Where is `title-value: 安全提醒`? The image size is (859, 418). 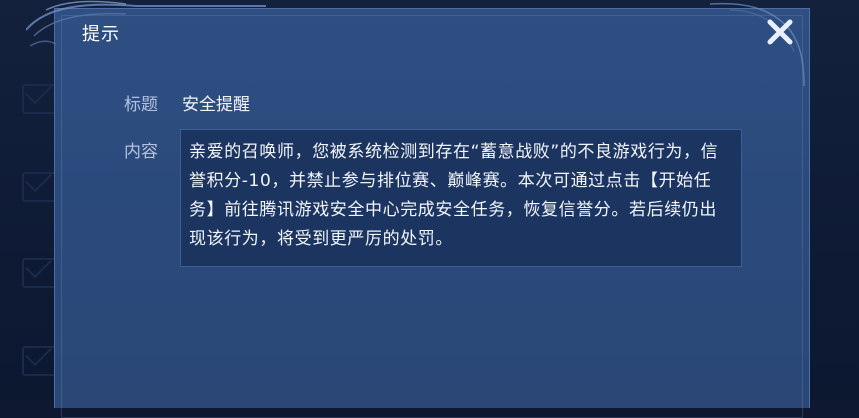 title-value: 安全提醒 is located at coordinates (216, 105).